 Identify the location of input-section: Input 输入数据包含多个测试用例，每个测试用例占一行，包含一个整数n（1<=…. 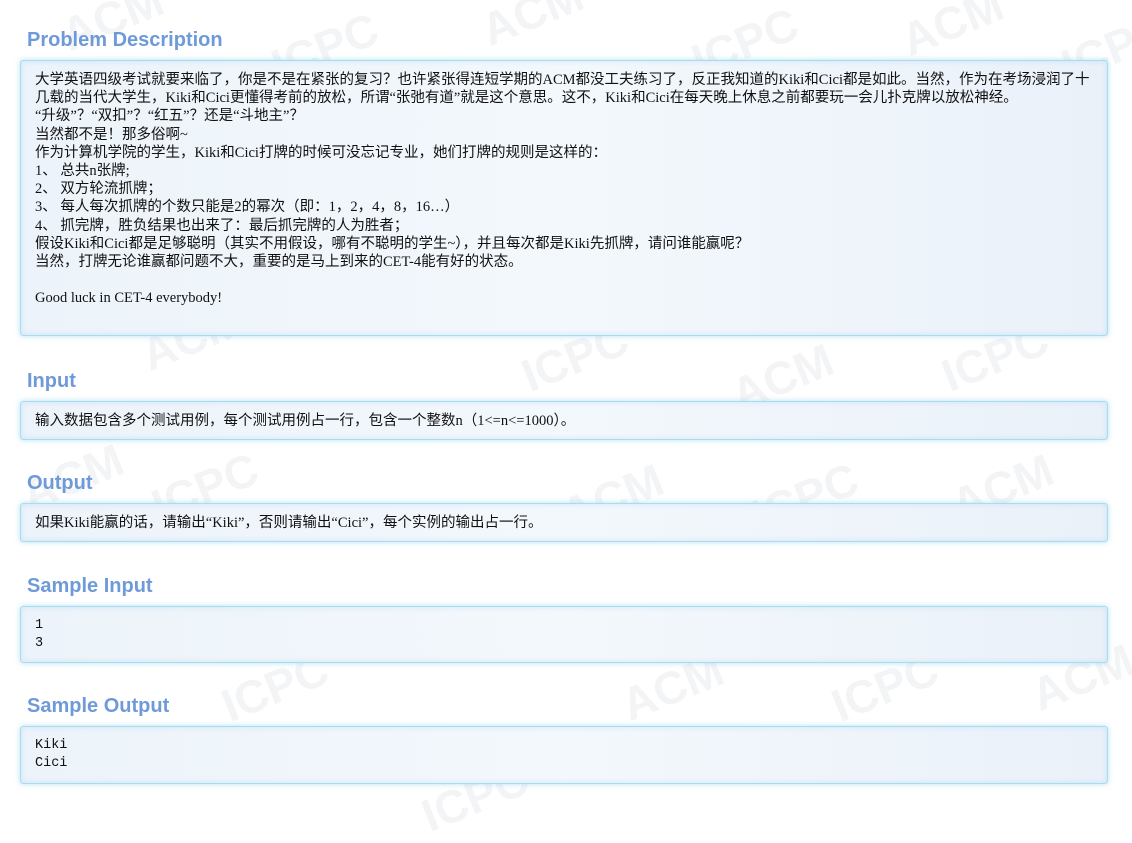
(564, 404).